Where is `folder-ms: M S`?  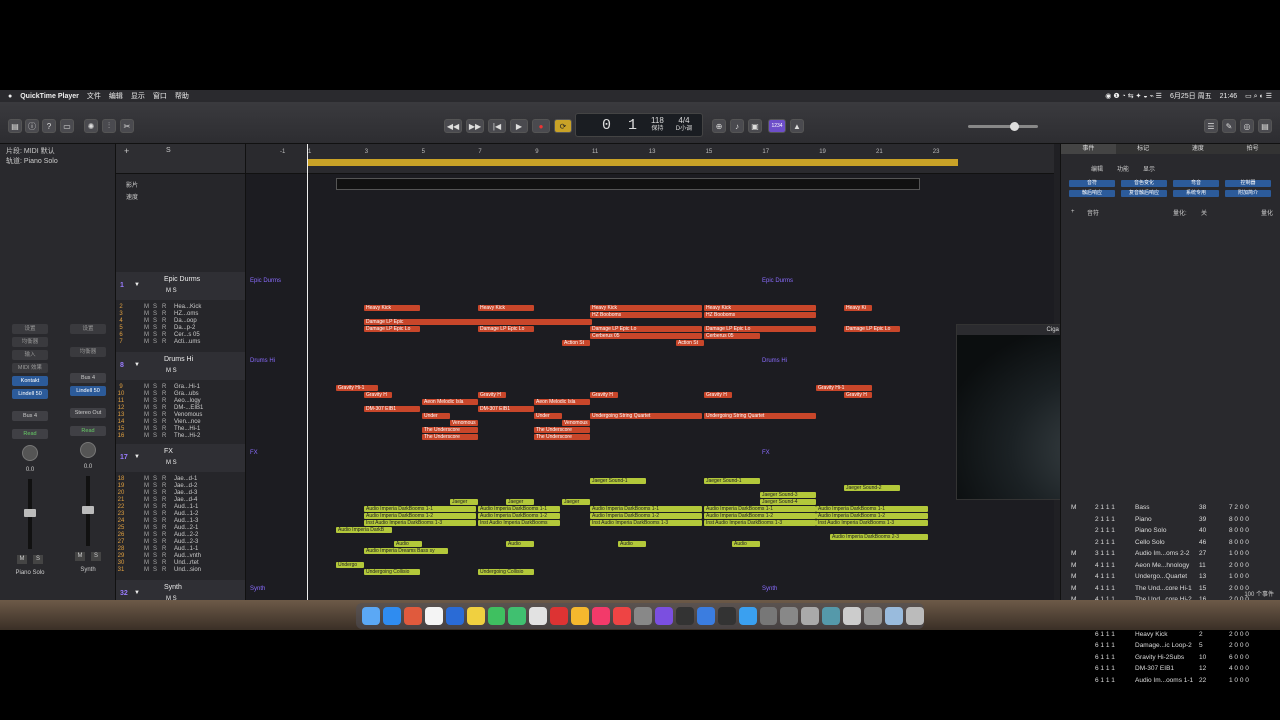 folder-ms: M S is located at coordinates (171, 371).